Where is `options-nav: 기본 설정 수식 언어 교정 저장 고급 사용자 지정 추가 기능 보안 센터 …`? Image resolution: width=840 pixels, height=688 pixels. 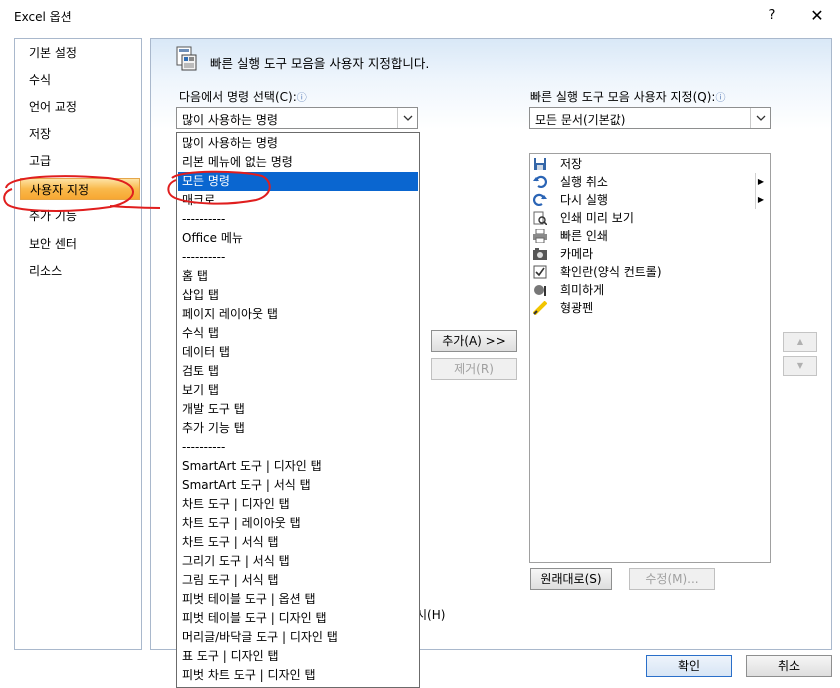 options-nav: 기본 설정 수식 언어 교정 저장 고급 사용자 지정 추가 기능 보안 센터 … is located at coordinates (78, 344).